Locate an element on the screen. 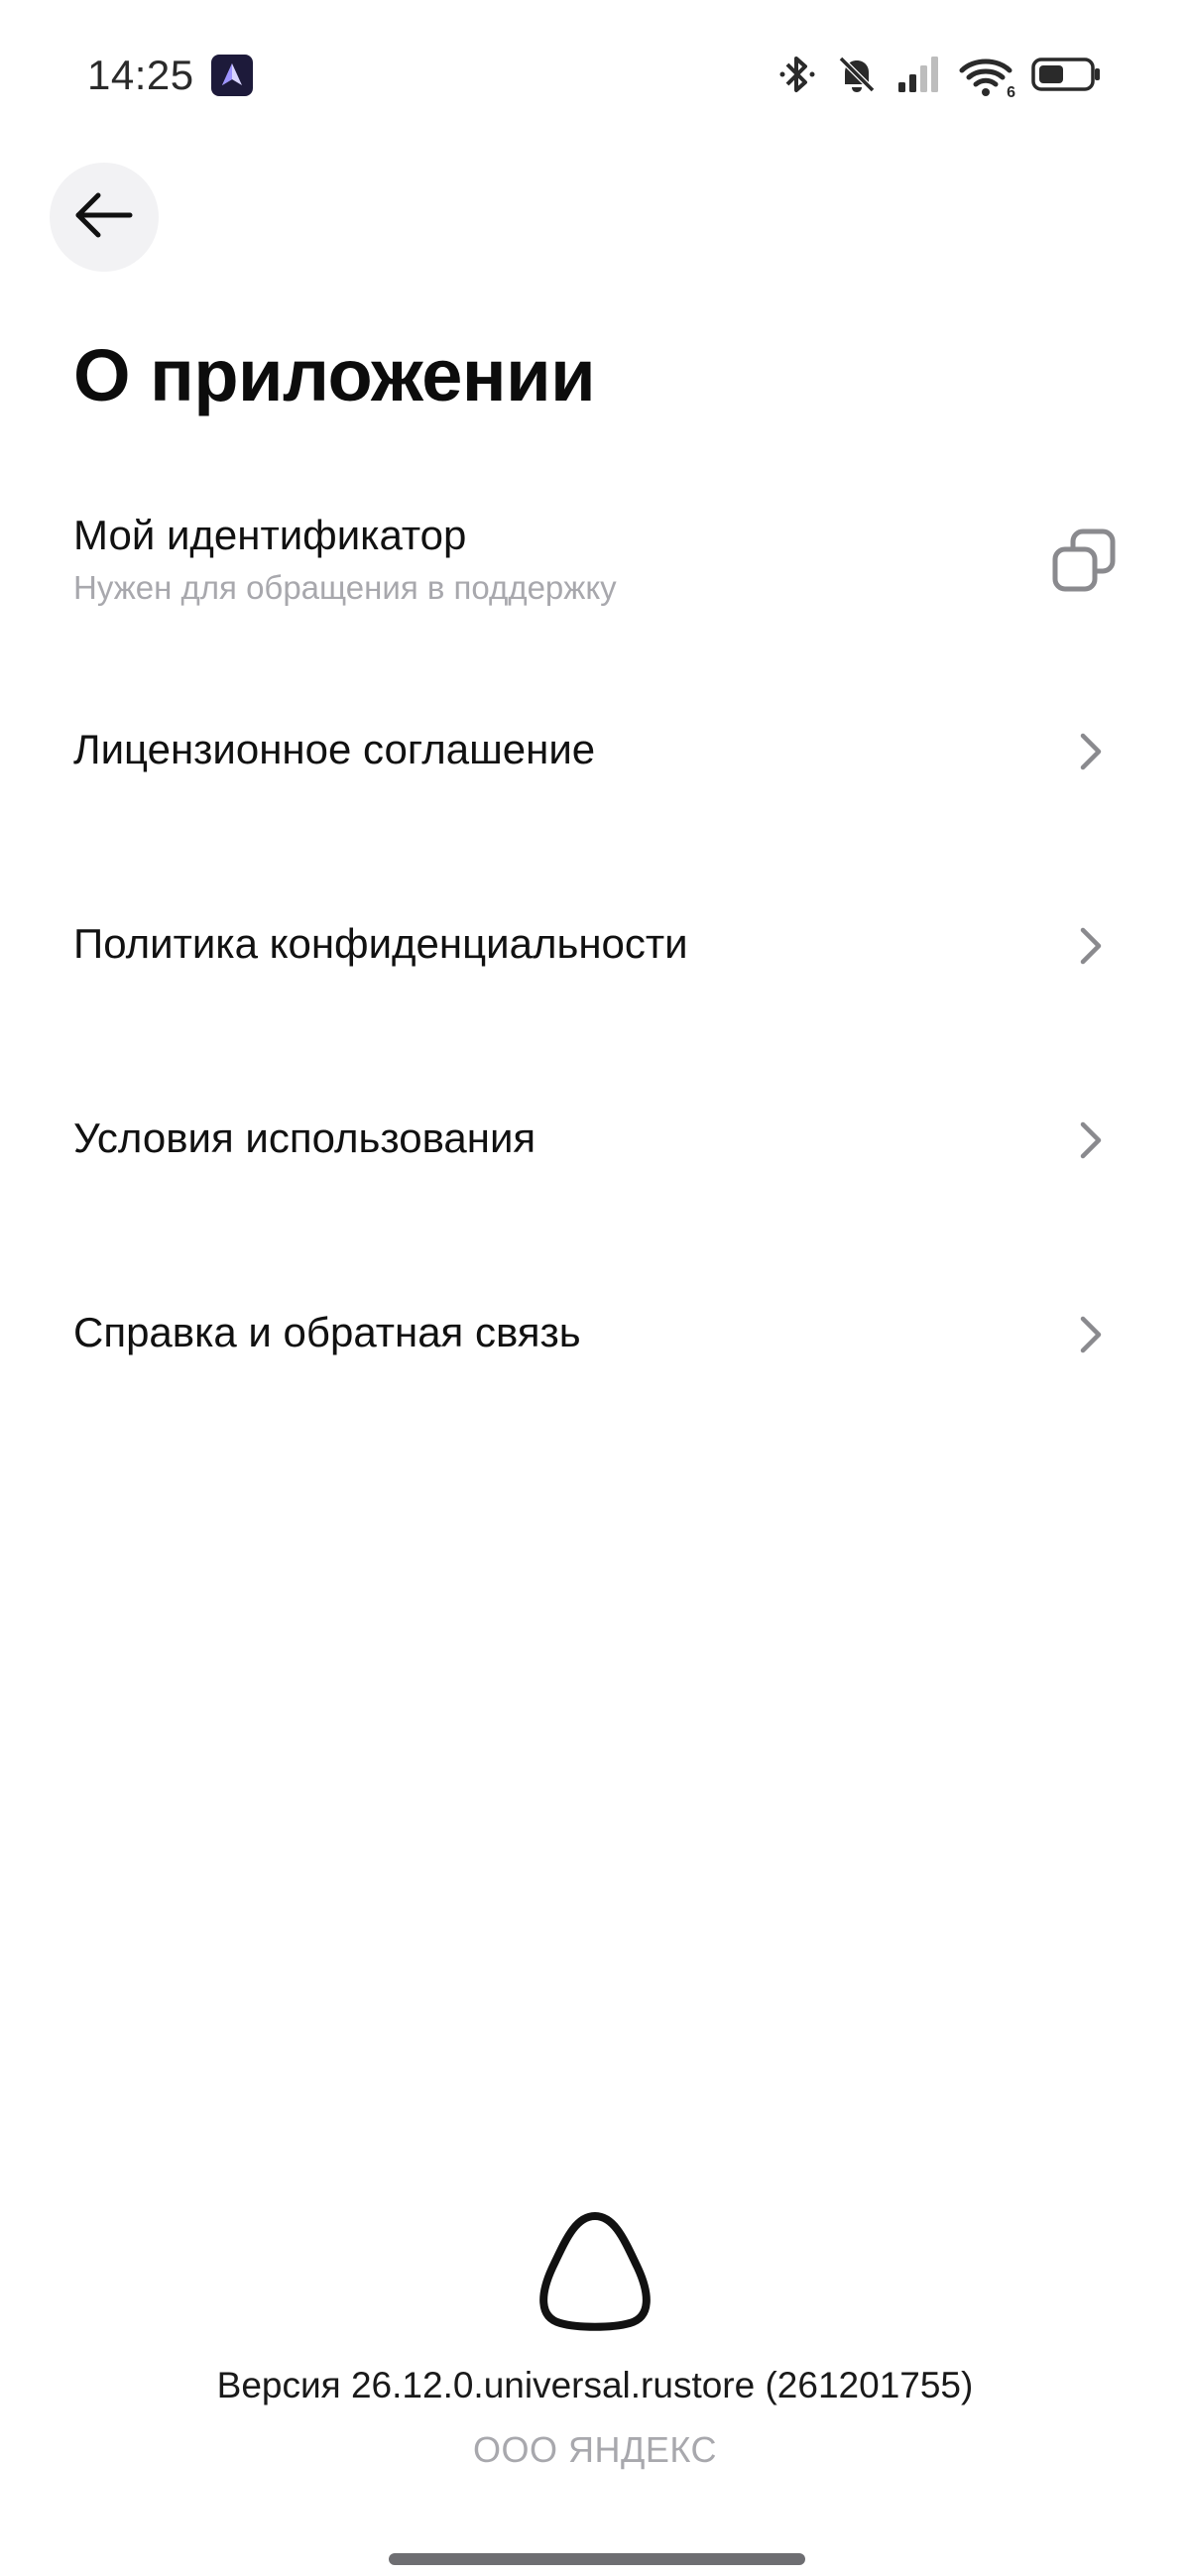 The image size is (1190, 2576). wifi-icon: 6 is located at coordinates (986, 78).